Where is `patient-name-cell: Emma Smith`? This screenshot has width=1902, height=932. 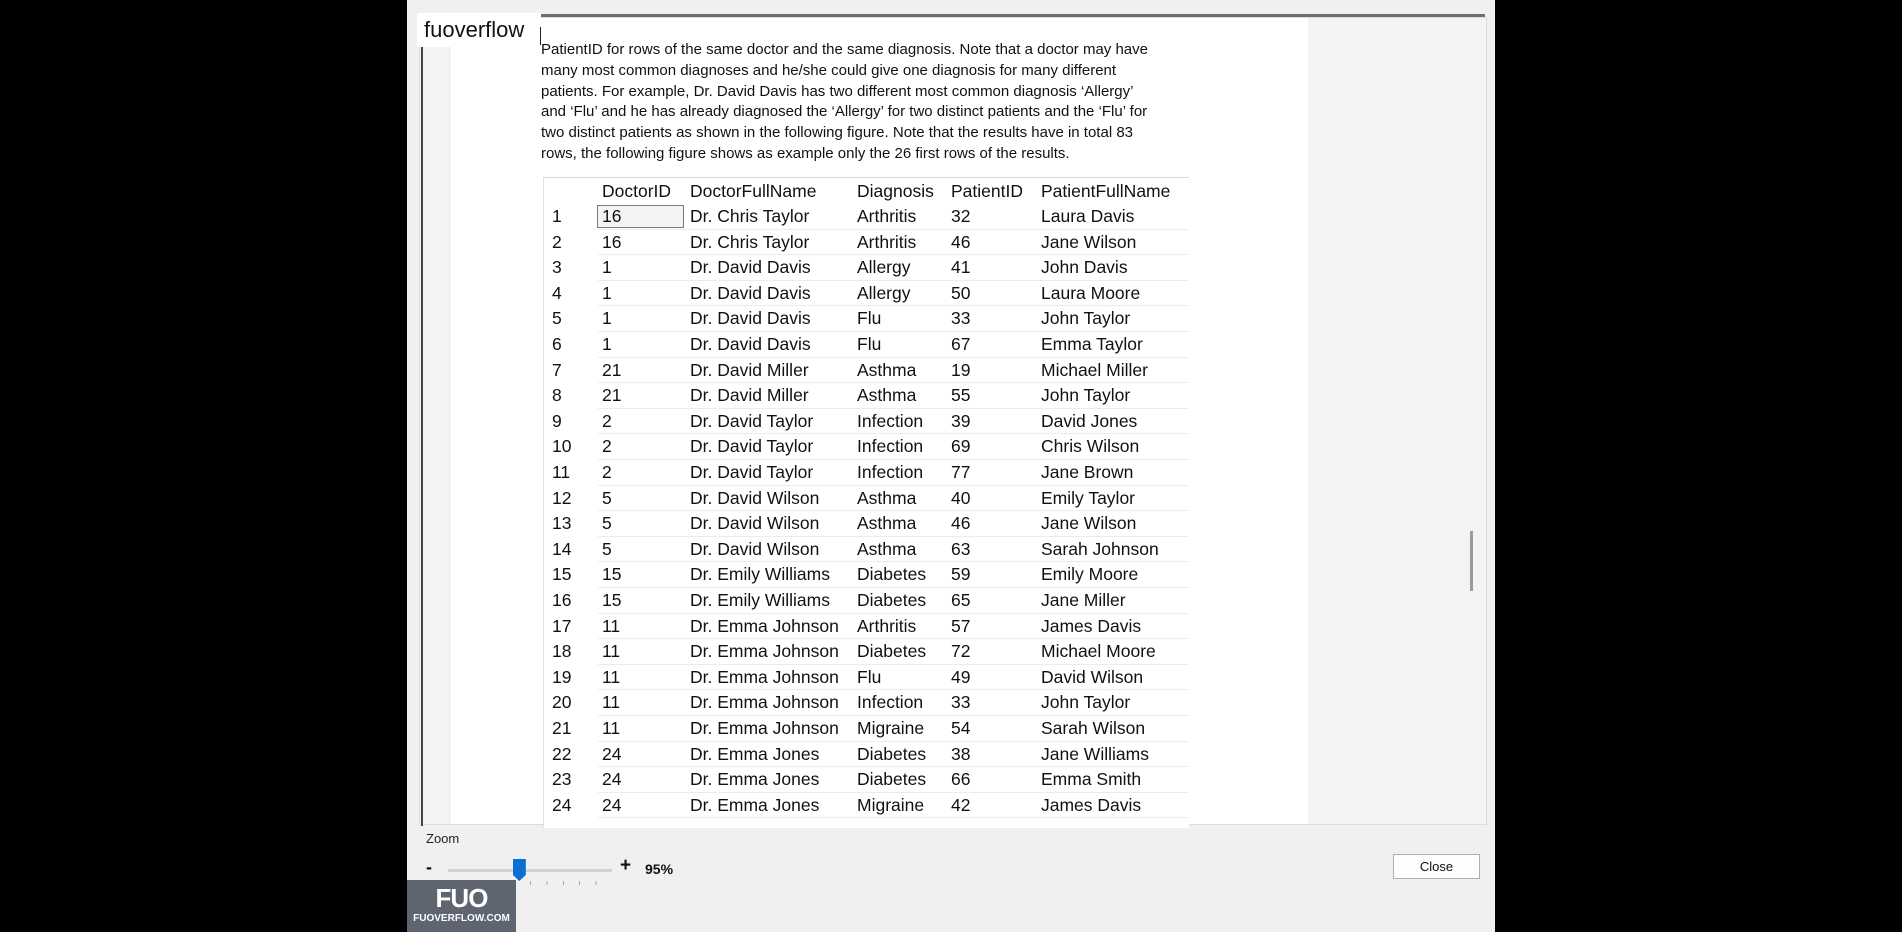
patient-name-cell: Emma Smith is located at coordinates (1091, 780).